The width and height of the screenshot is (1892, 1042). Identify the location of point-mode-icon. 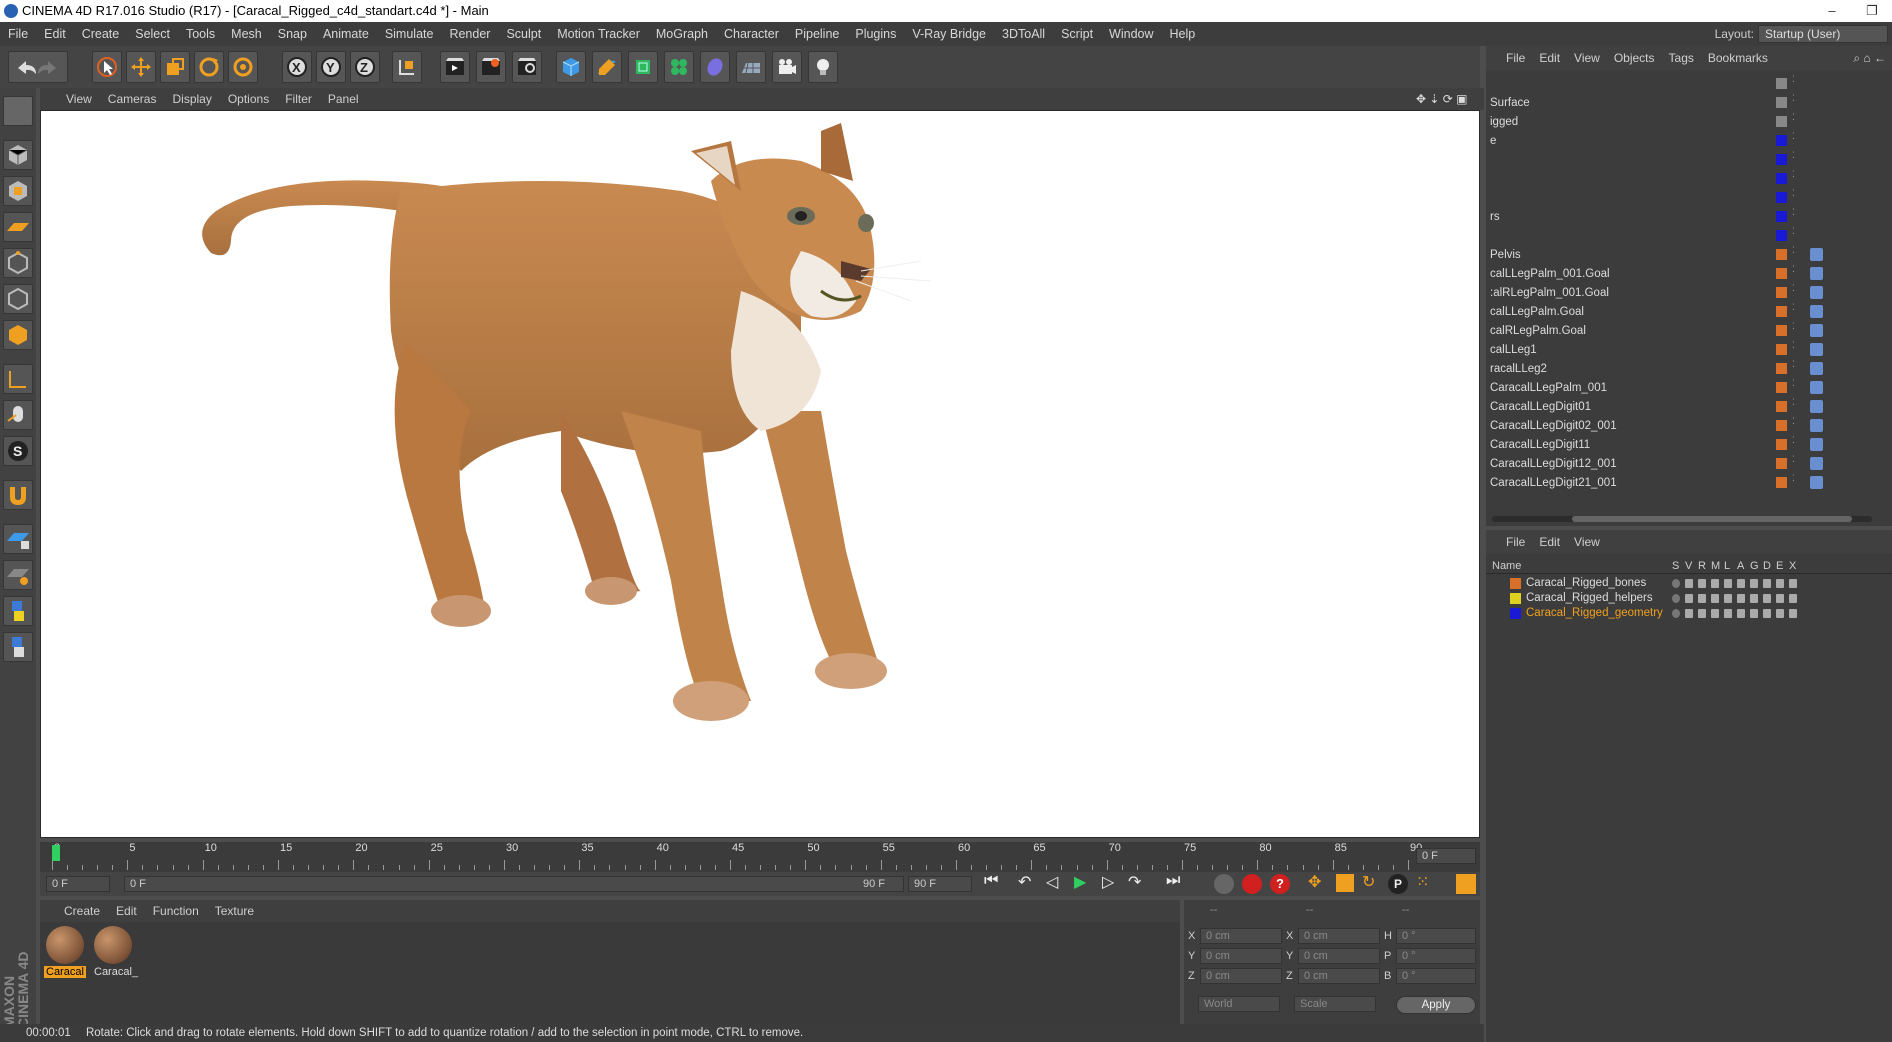
(18, 263).